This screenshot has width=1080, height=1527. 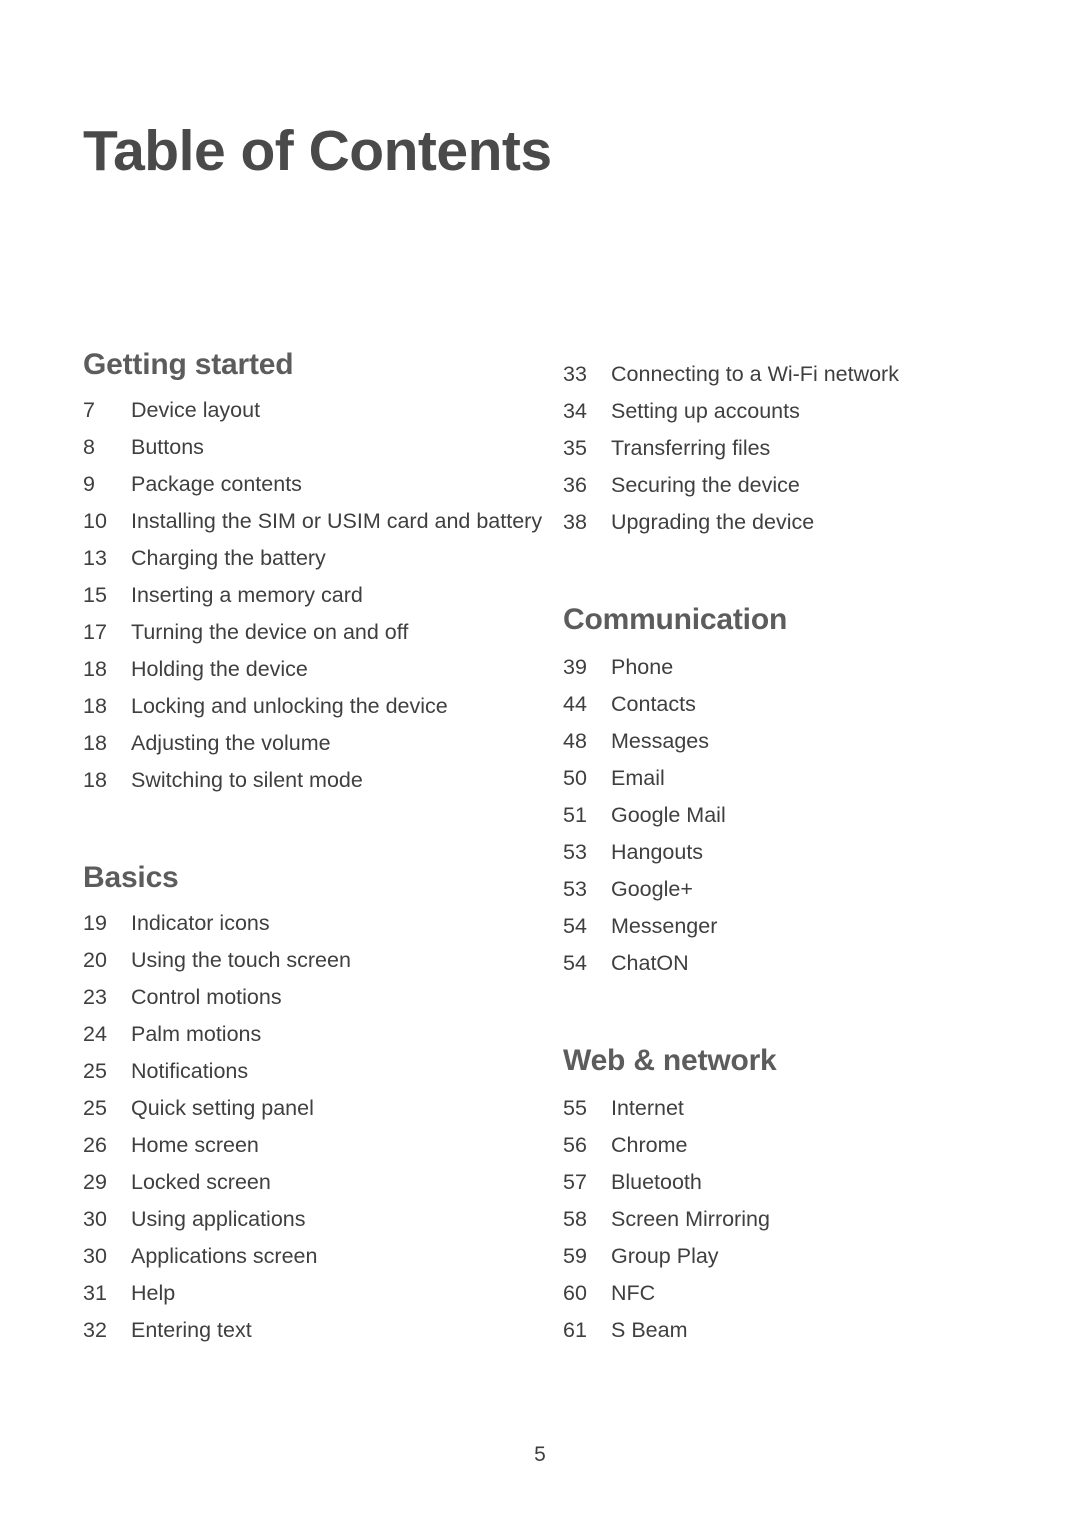 I want to click on toc-entry: 36 Securing the device, so click(x=783, y=485).